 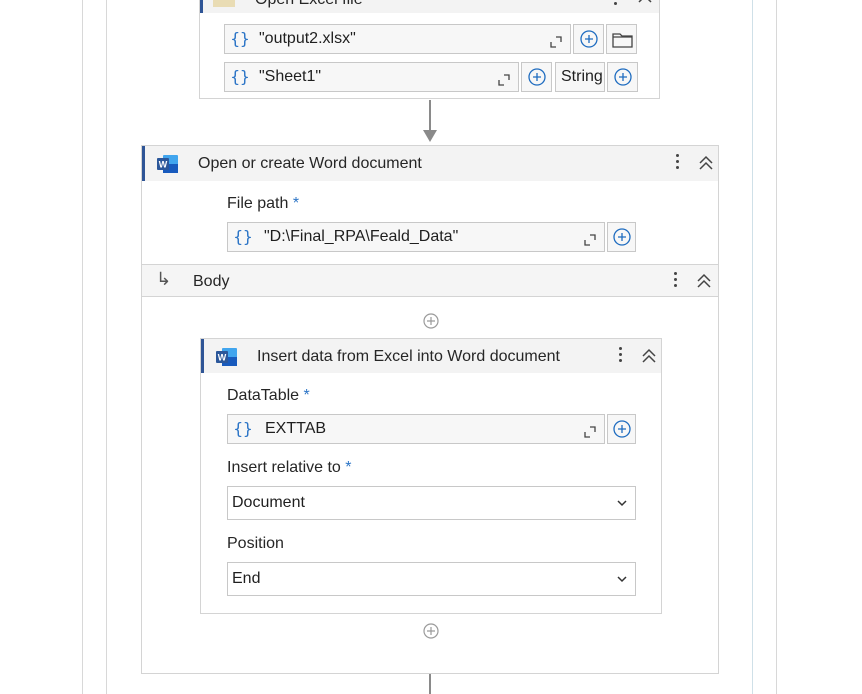 I want to click on insert-relative-select: Document, so click(x=431, y=503).